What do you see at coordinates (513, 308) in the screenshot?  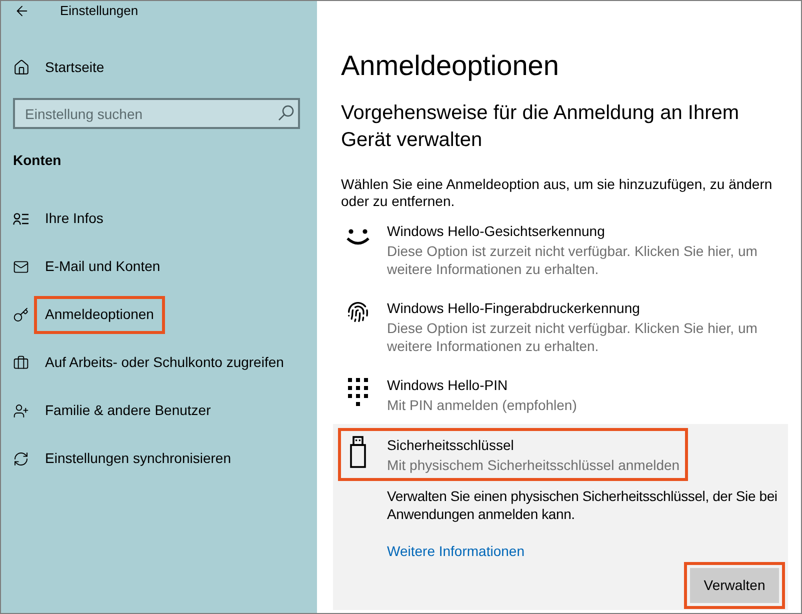 I see `option-title: Windows Hello-Fingerabdruckerkennung` at bounding box center [513, 308].